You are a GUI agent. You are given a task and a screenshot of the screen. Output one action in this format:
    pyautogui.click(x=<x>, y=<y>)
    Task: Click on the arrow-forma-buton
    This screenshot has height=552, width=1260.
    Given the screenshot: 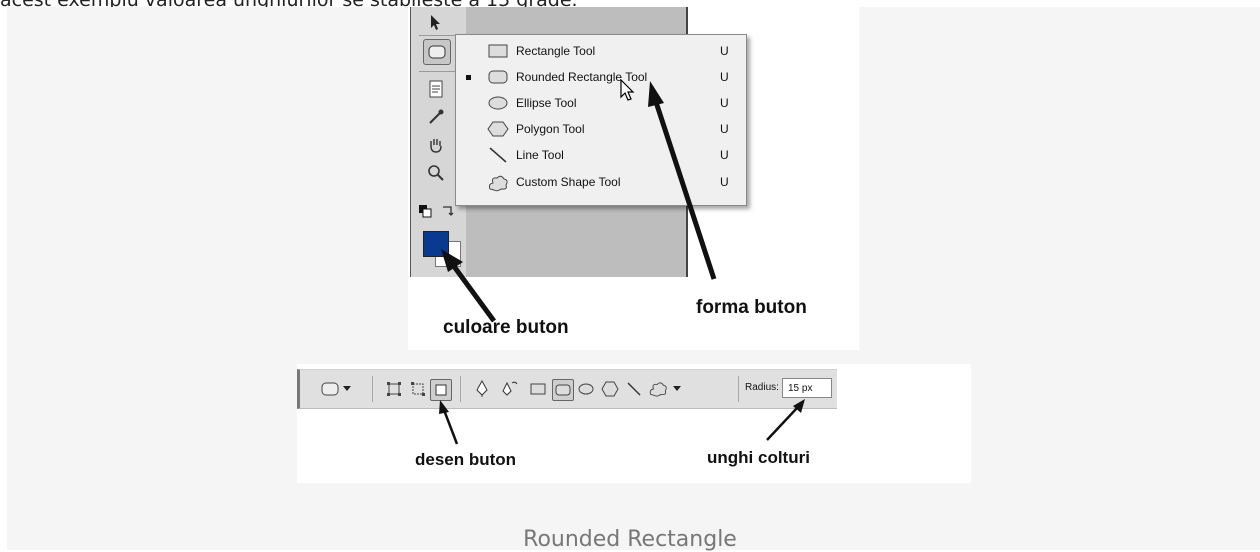 What is the action you would take?
    pyautogui.click(x=682, y=180)
    